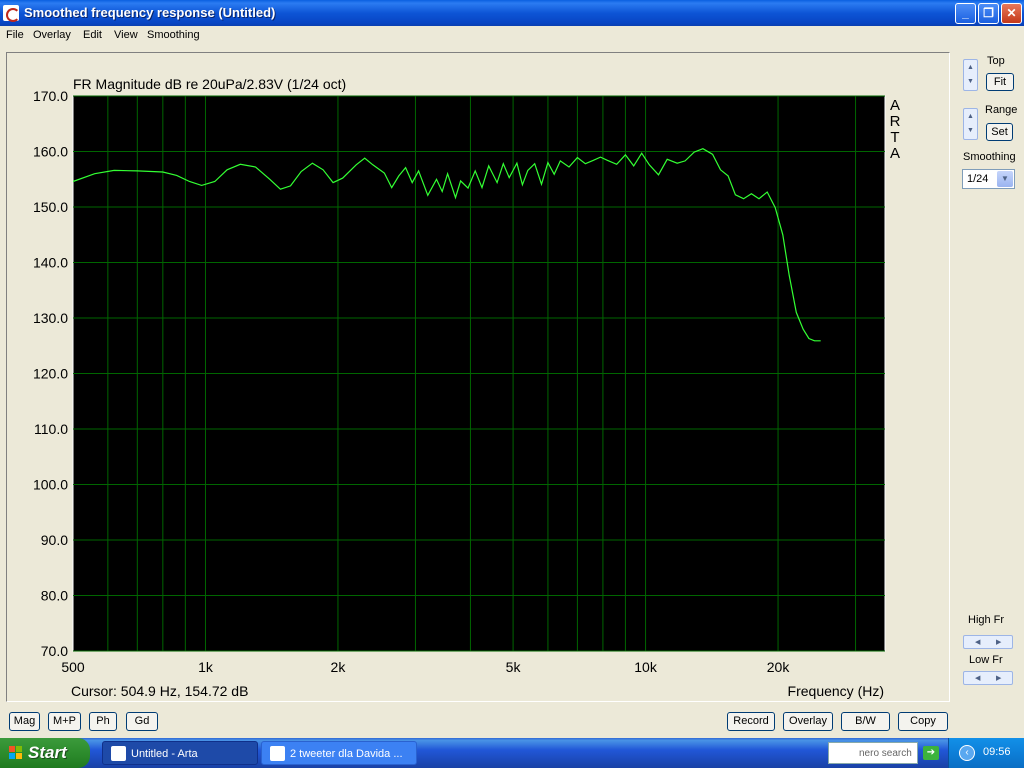 The height and width of the screenshot is (768, 1024). What do you see at coordinates (15, 35) in the screenshot?
I see `menu-file: File` at bounding box center [15, 35].